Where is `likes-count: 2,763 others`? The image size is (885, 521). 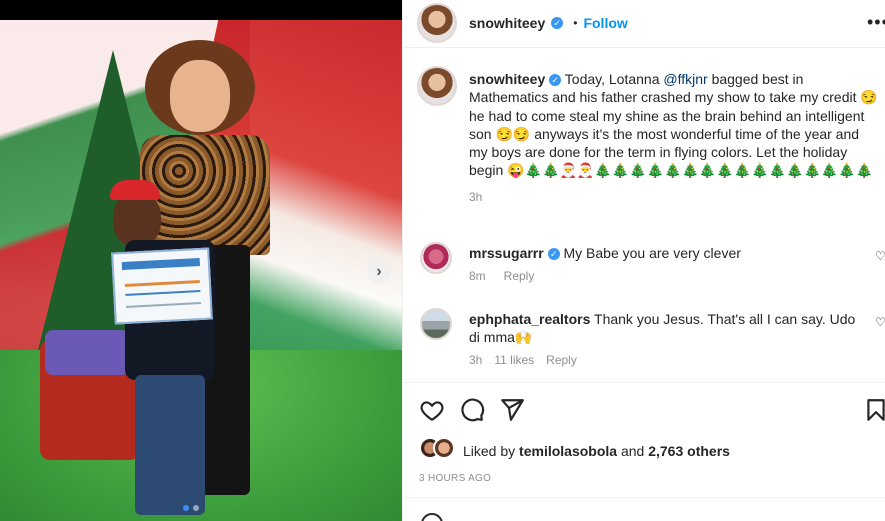
likes-count: 2,763 others is located at coordinates (689, 451).